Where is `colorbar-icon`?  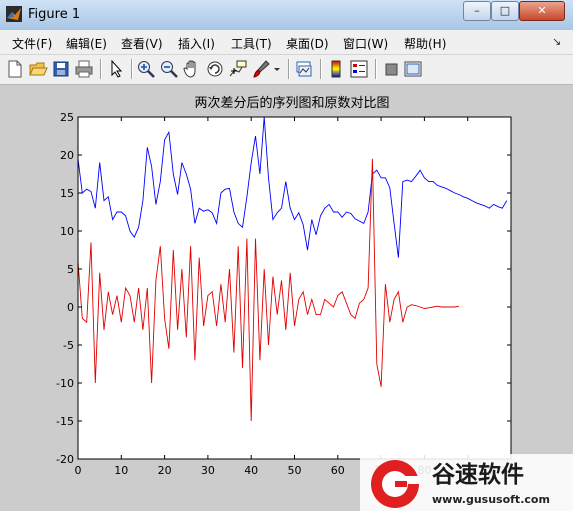
colorbar-icon is located at coordinates (336, 69).